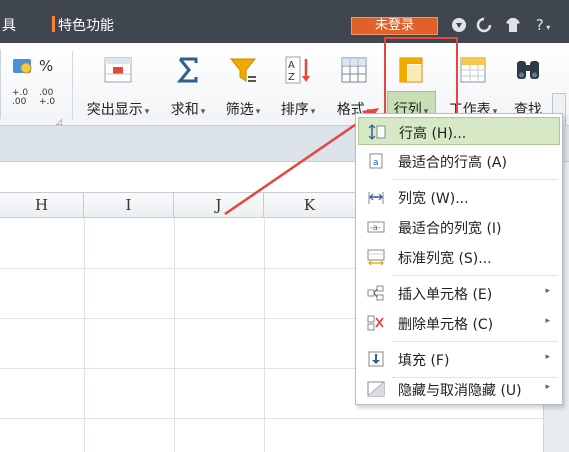  Describe the element at coordinates (284, 21) in the screenshot. I see `title-bar: 具 特色功能 未登录 ? ▾` at that location.